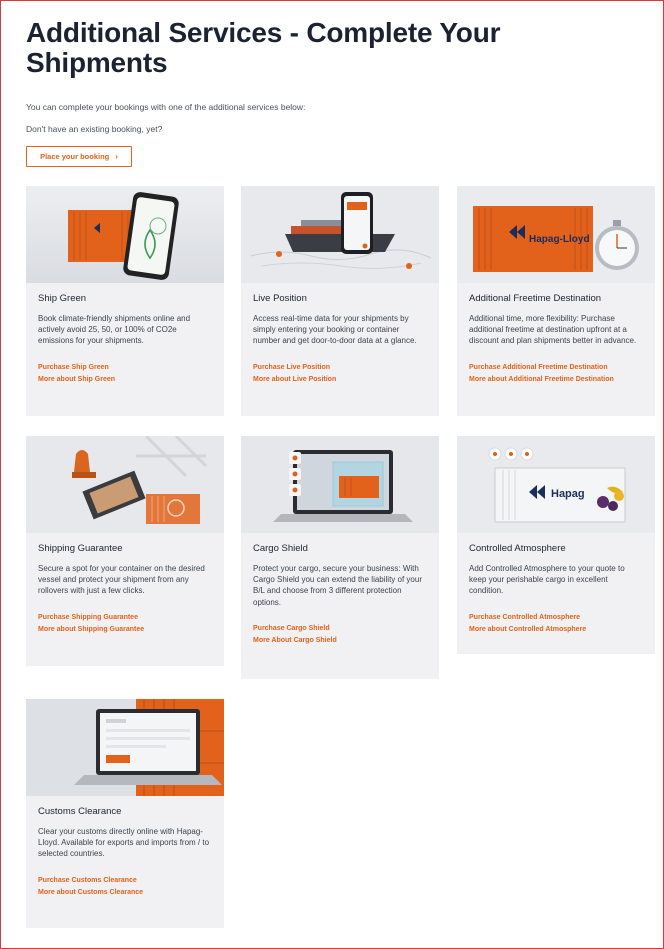  Describe the element at coordinates (125, 618) in the screenshot. I see `purchase-shipping-guarantee-link: Purchase Shipping Guarantee` at that location.